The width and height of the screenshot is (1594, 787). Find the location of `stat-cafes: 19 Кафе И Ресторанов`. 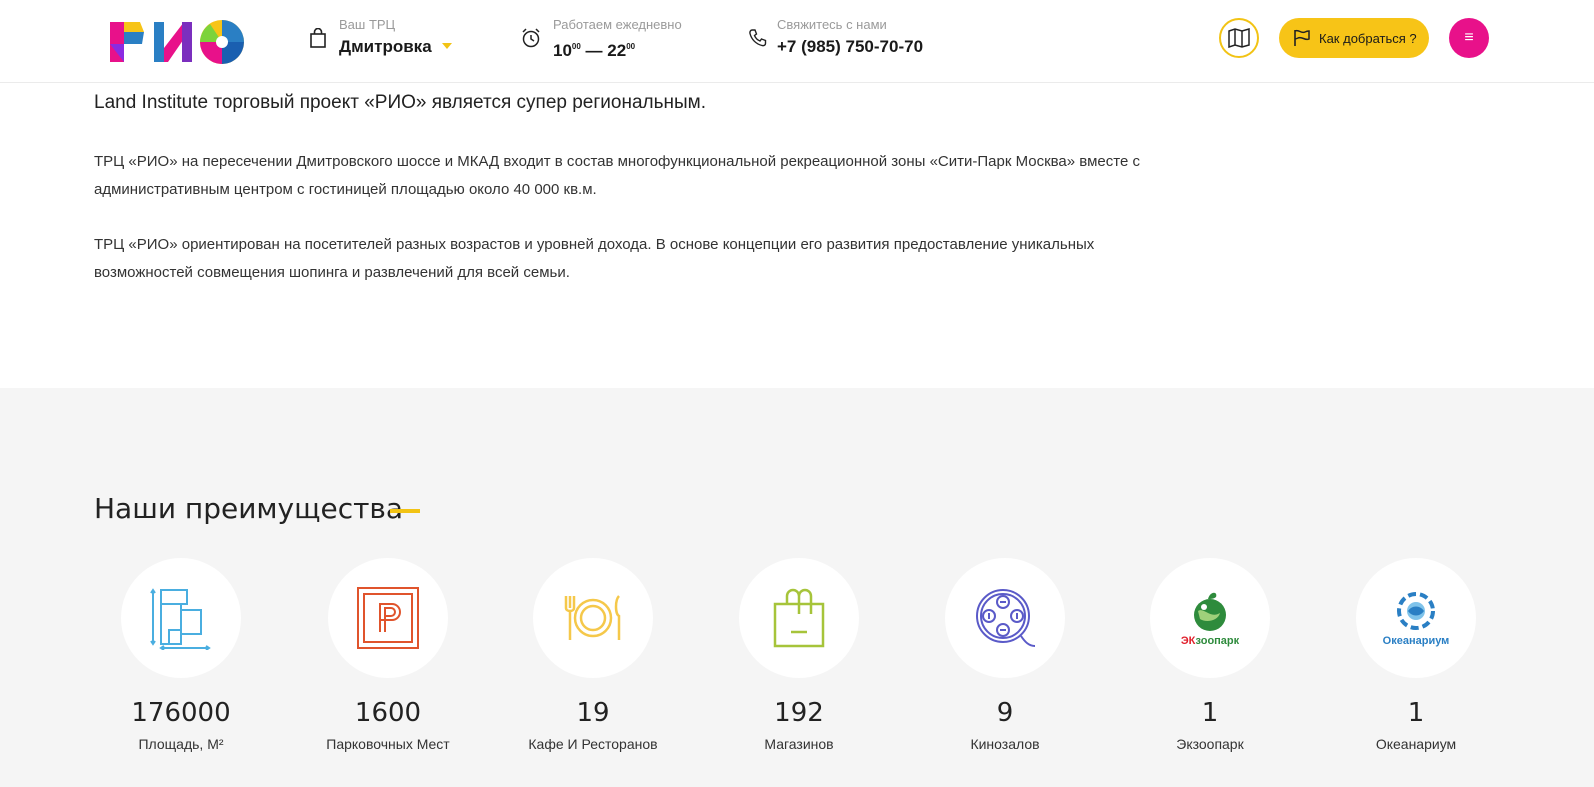

stat-cafes: 19 Кафе И Ресторанов is located at coordinates (593, 655).